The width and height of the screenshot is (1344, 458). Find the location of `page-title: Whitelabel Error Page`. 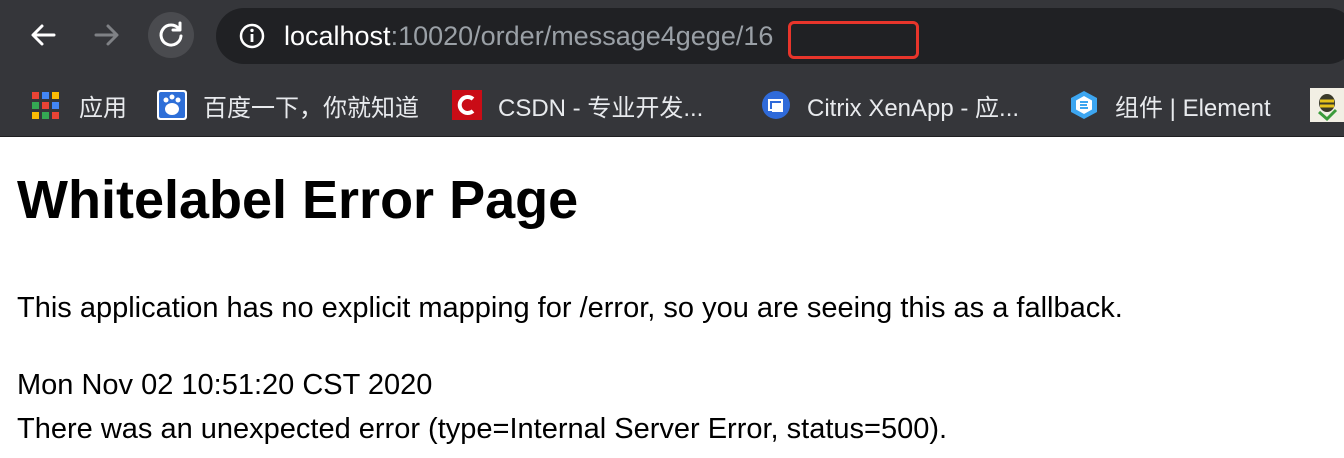

page-title: Whitelabel Error Page is located at coordinates (298, 200).